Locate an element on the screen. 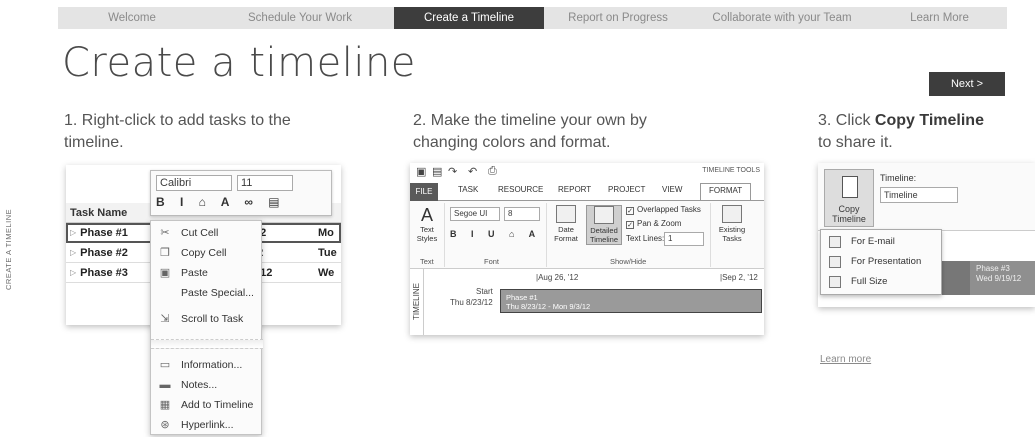 The image size is (1035, 437). font-name-box: Segoe UI is located at coordinates (475, 214).